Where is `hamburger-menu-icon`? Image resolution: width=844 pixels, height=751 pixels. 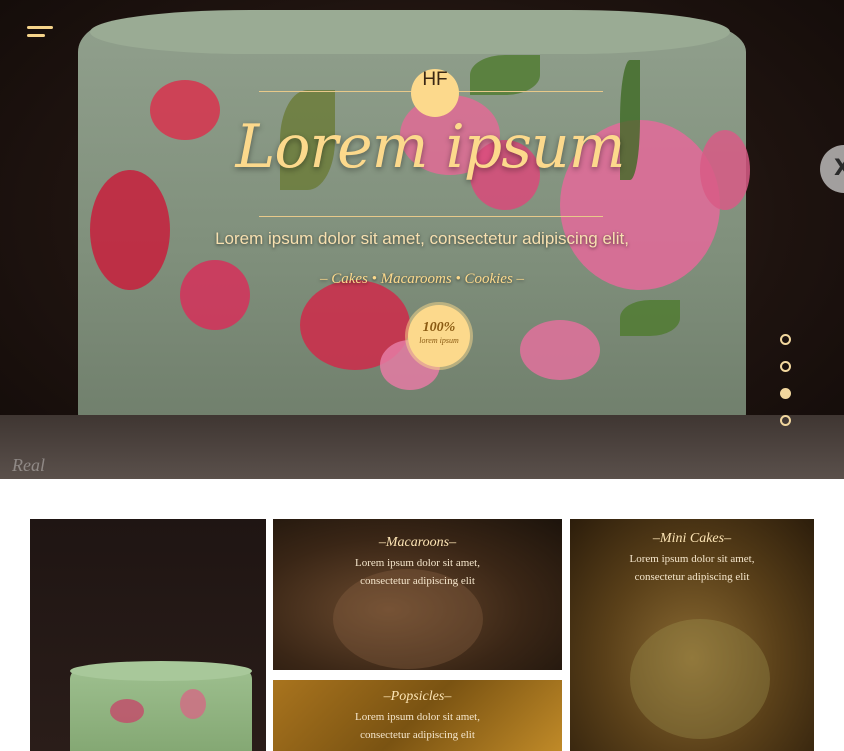
hamburger-menu-icon is located at coordinates (41, 34).